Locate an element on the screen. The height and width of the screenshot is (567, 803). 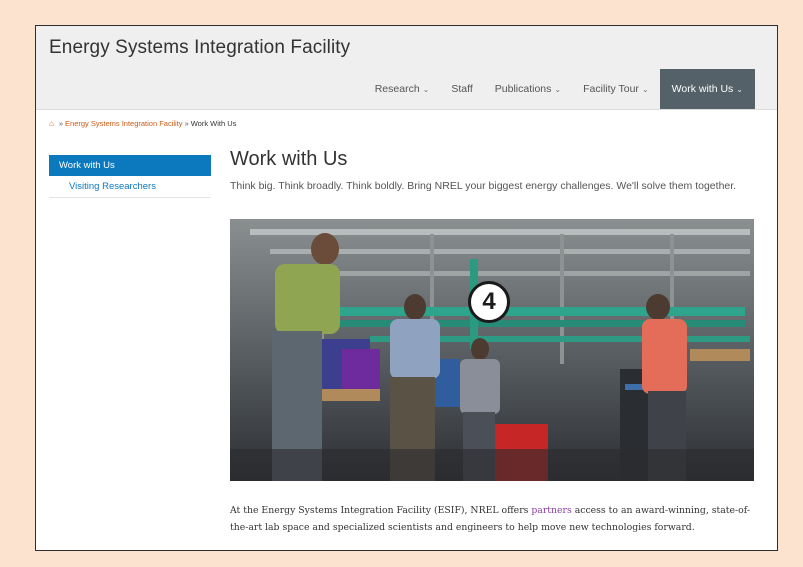
nav-research: Research ⌄ is located at coordinates (402, 89).